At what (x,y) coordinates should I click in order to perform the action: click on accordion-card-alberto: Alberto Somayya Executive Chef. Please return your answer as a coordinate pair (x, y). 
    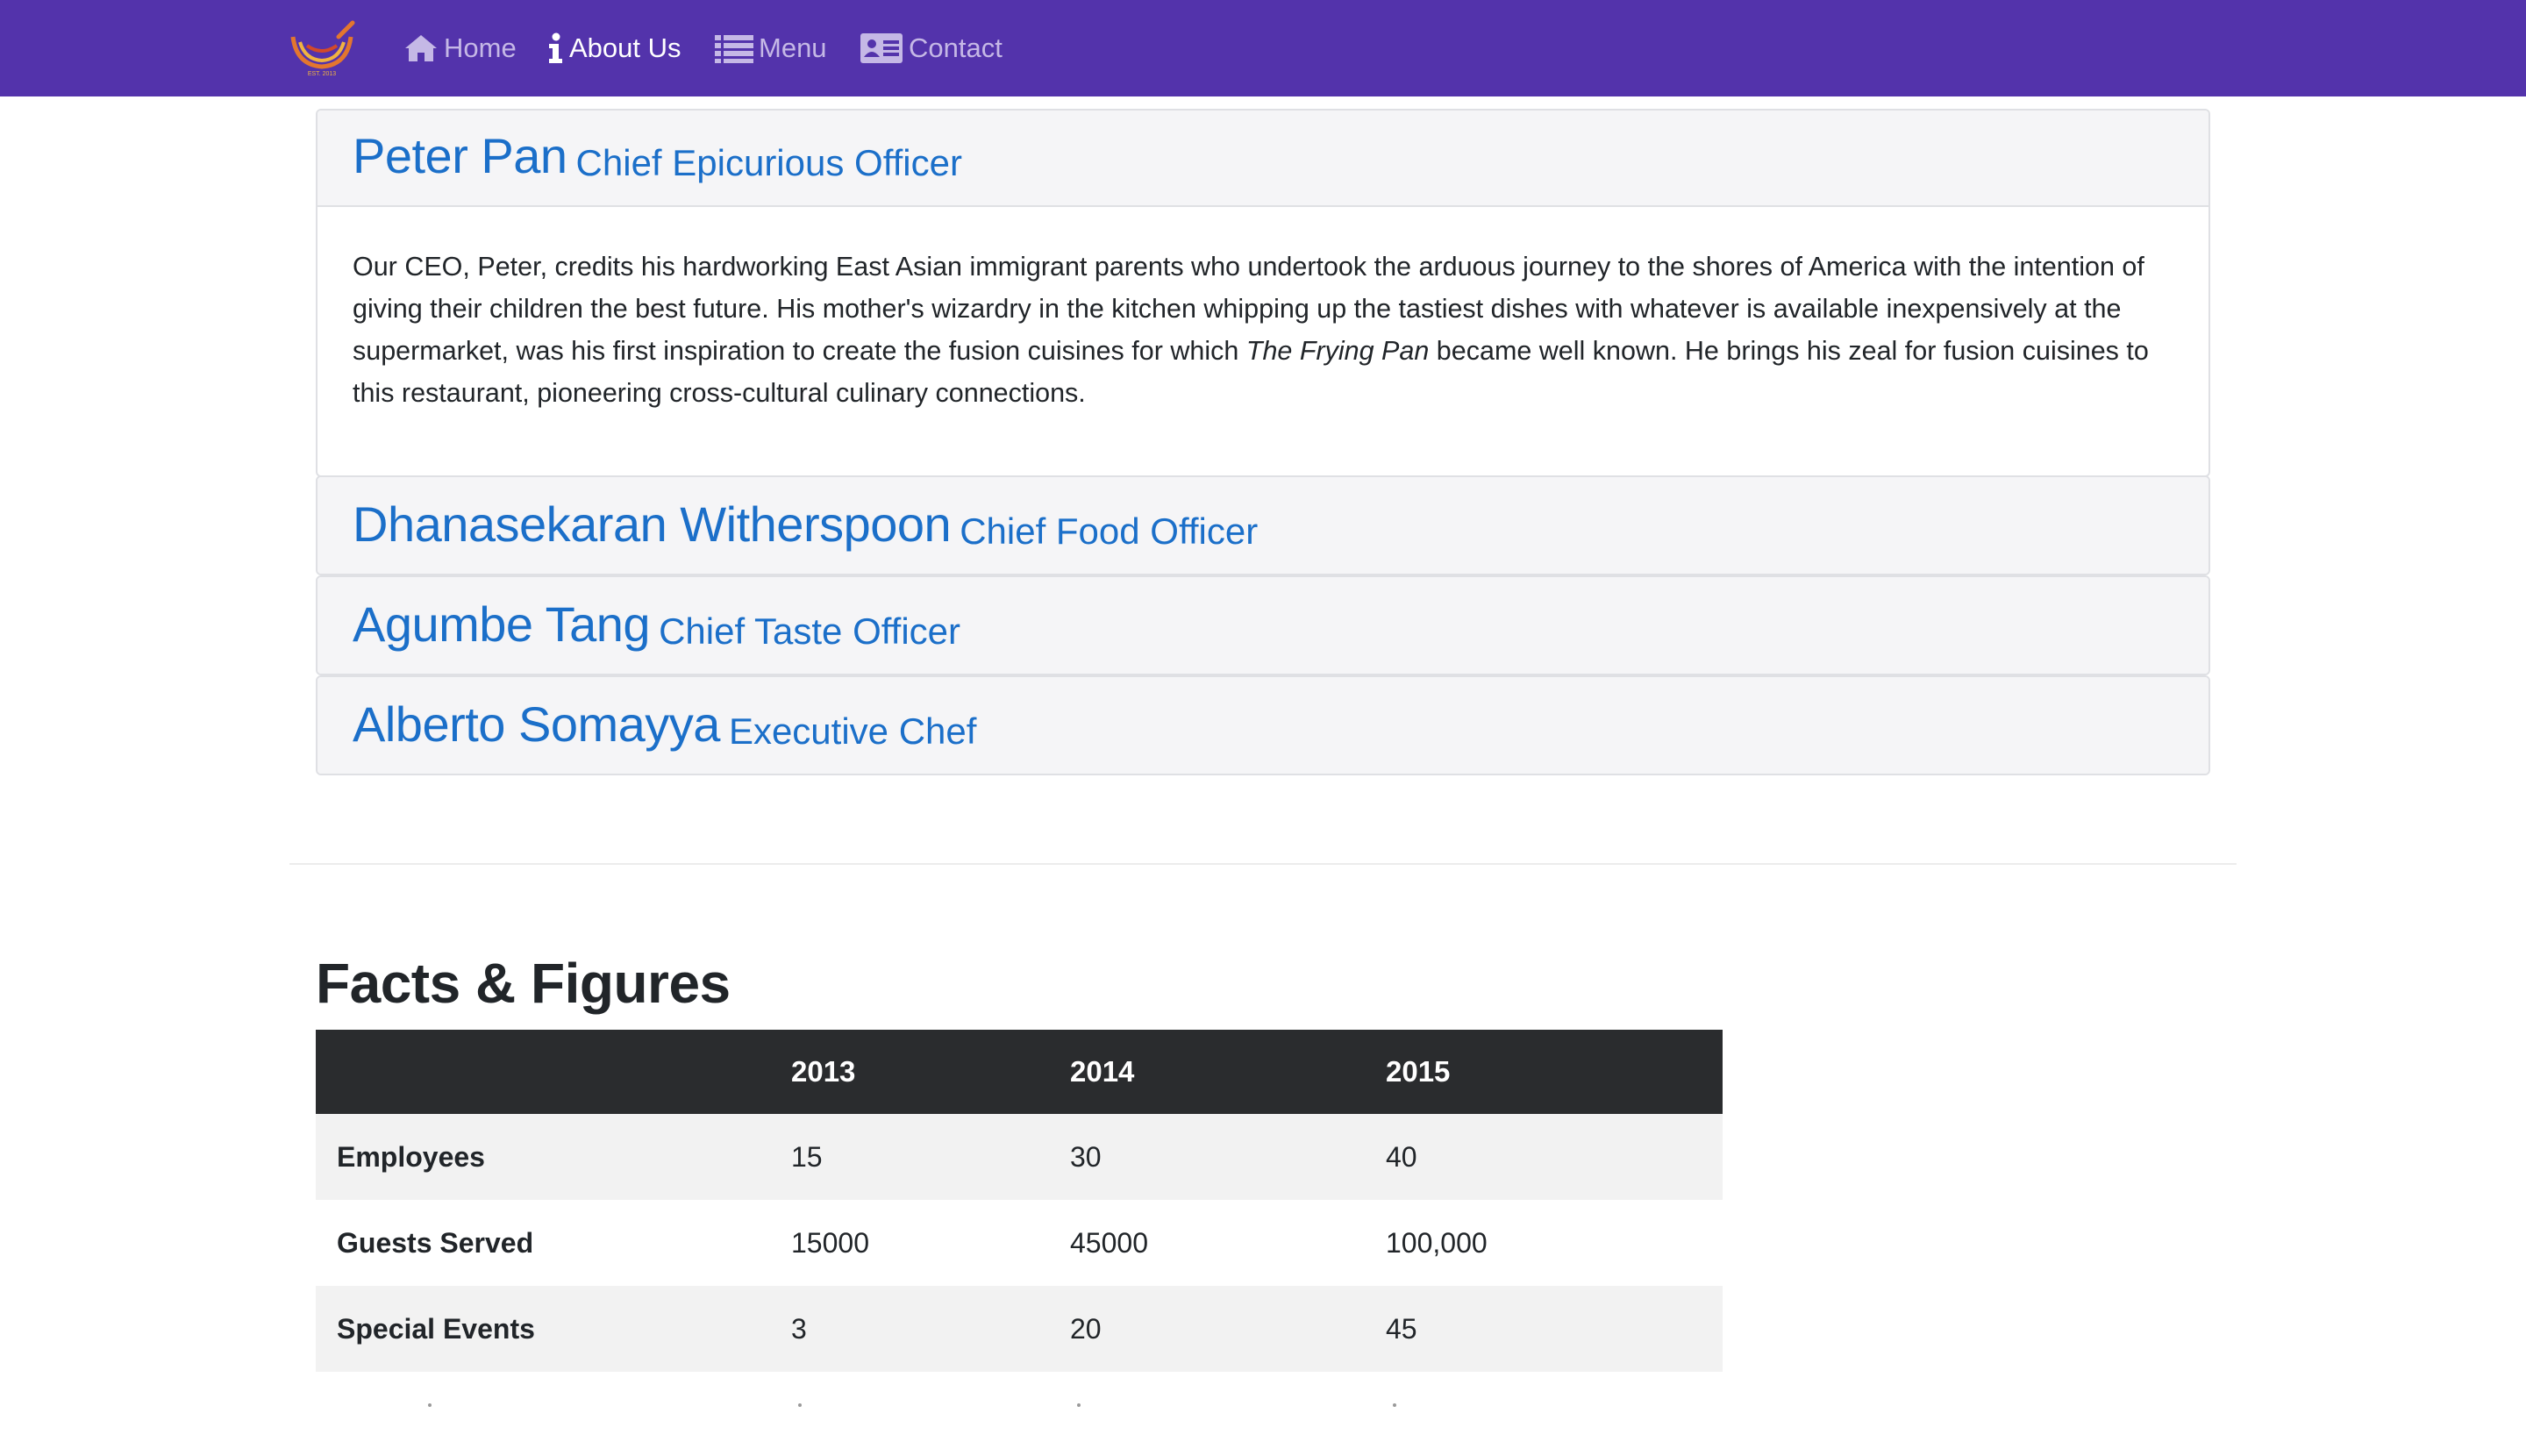
    Looking at the image, I should click on (1263, 725).